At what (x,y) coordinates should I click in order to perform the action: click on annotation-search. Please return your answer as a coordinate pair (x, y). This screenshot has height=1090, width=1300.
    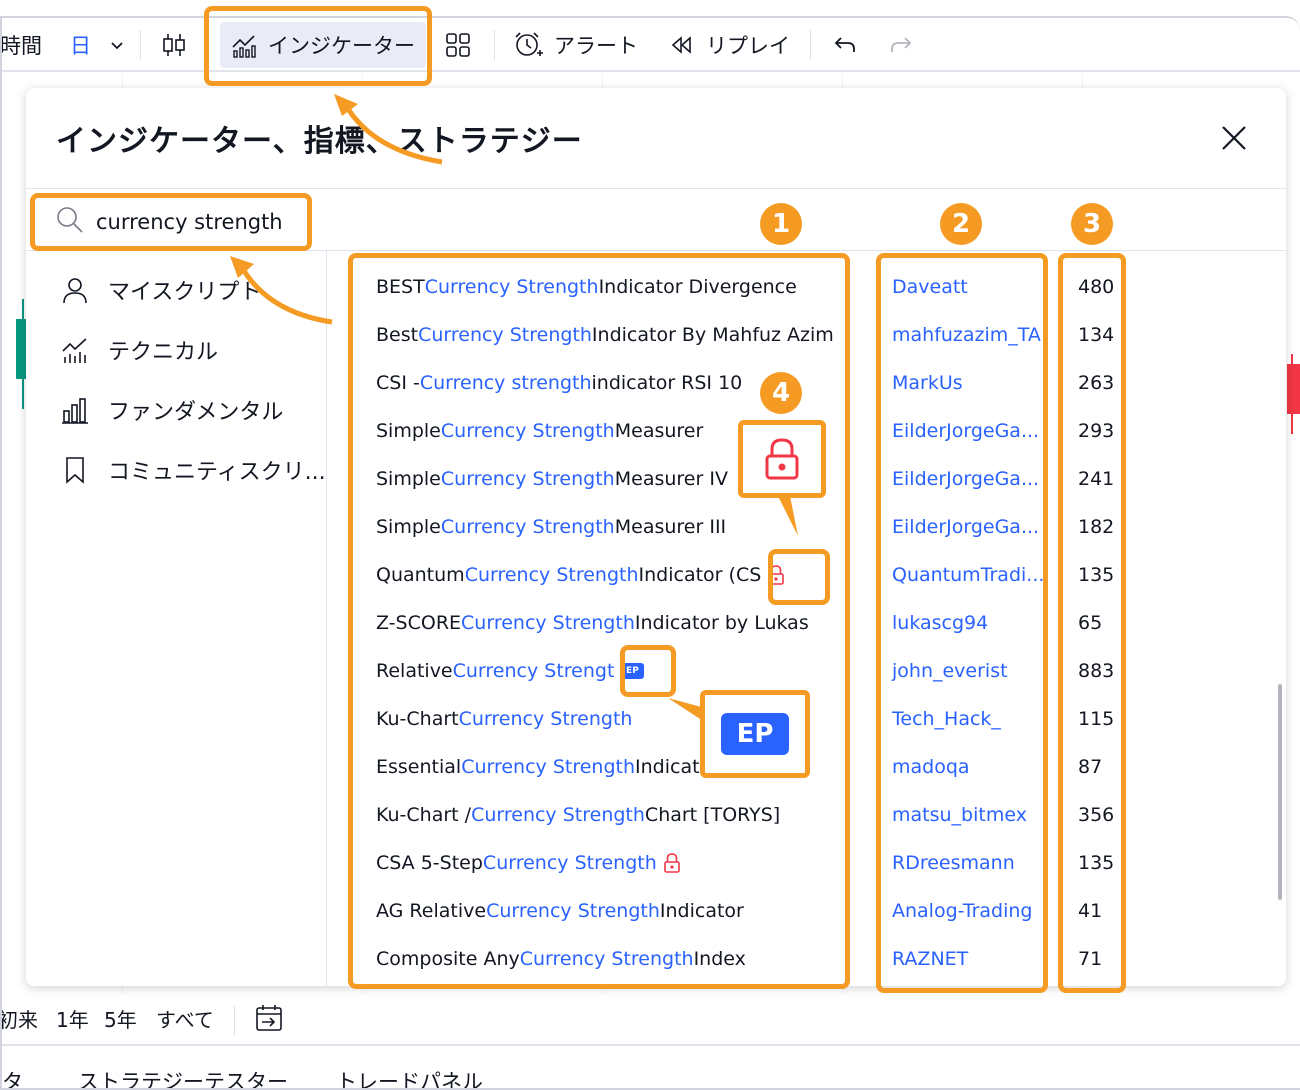
    Looking at the image, I should click on (171, 222).